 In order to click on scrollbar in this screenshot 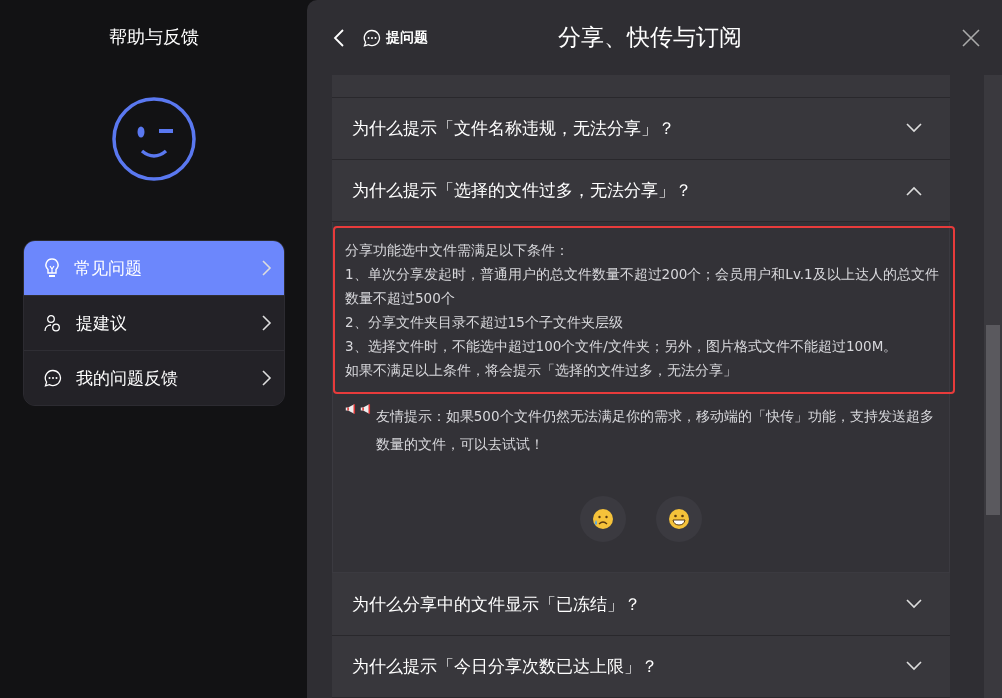, I will do `click(993, 386)`.